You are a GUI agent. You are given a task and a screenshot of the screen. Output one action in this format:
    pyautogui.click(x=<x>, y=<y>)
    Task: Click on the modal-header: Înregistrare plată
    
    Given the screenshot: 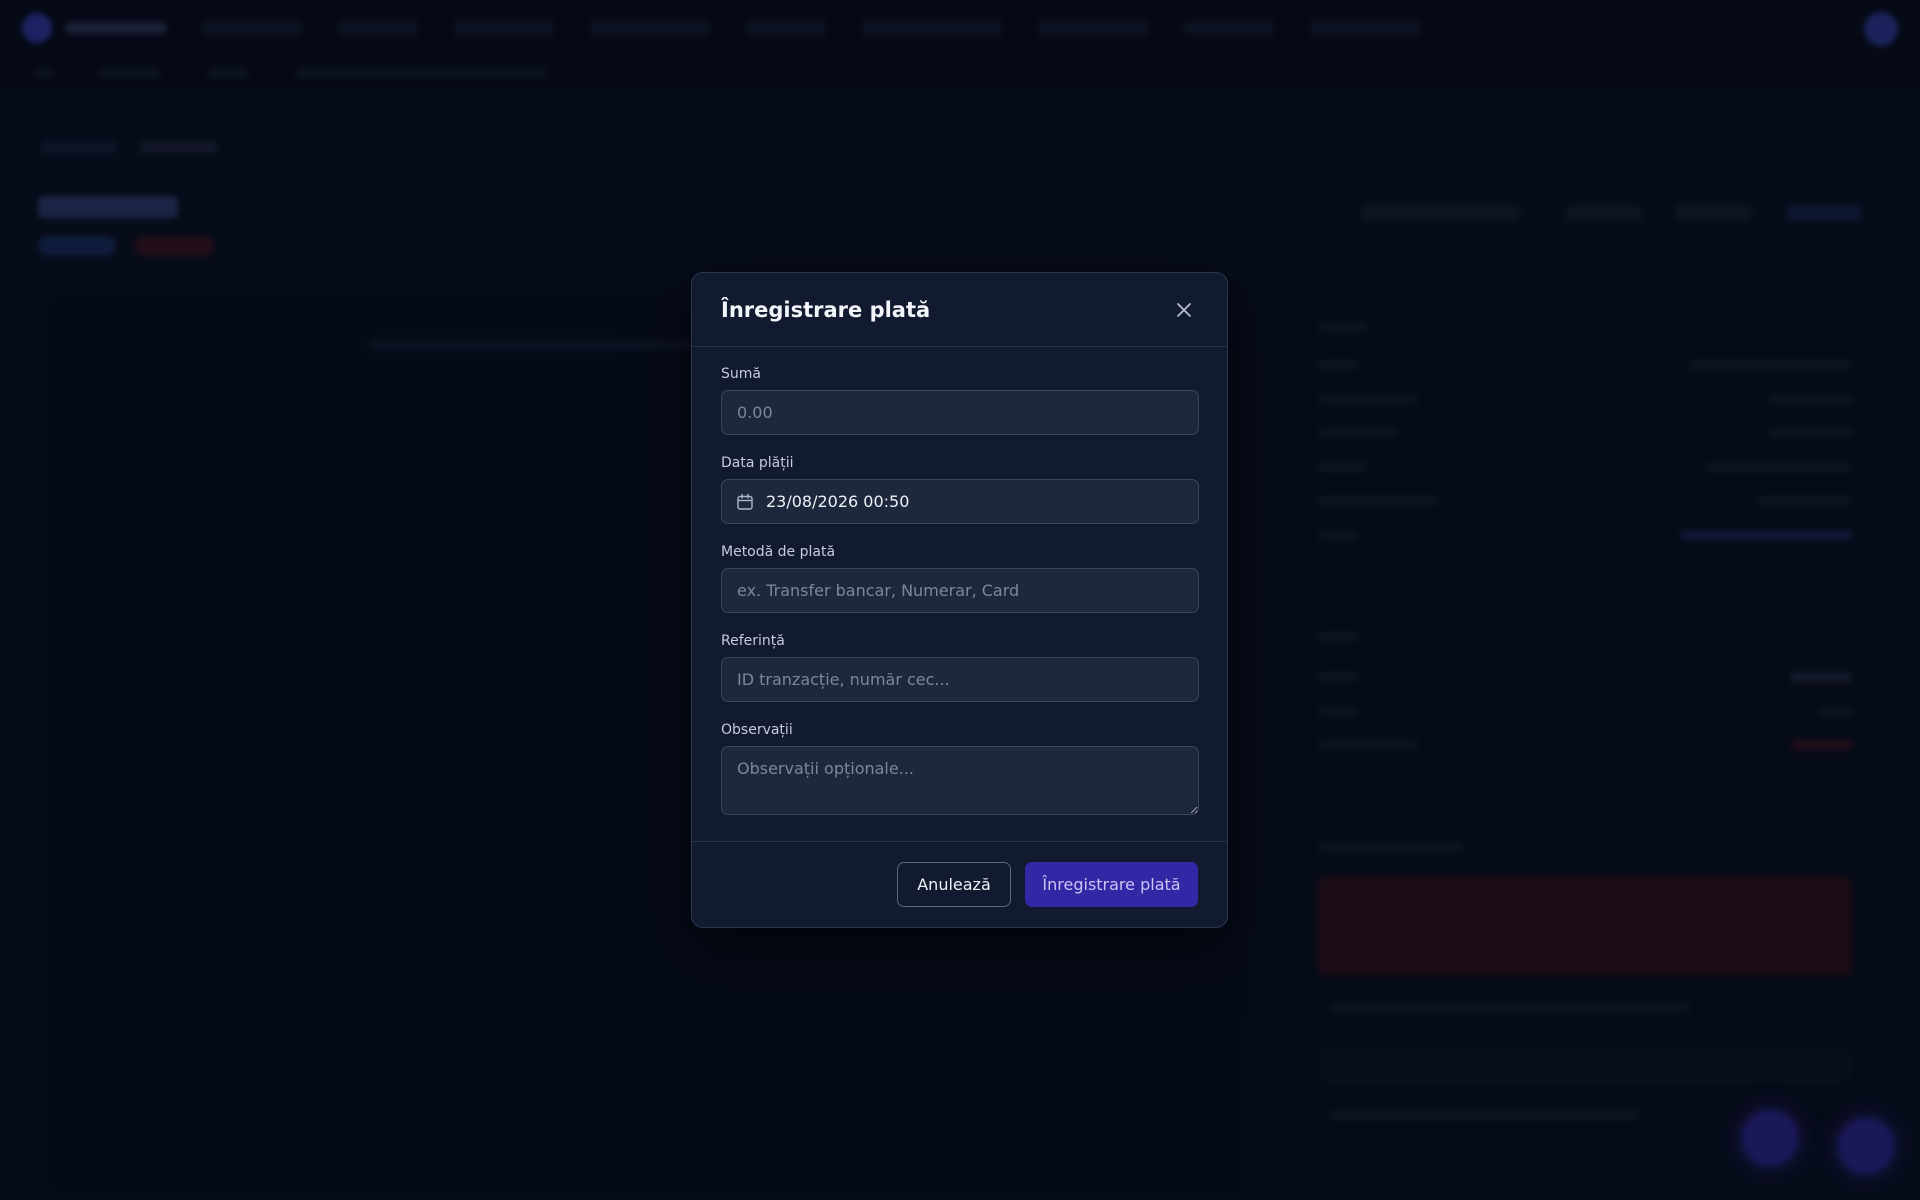 What is the action you would take?
    pyautogui.click(x=959, y=310)
    